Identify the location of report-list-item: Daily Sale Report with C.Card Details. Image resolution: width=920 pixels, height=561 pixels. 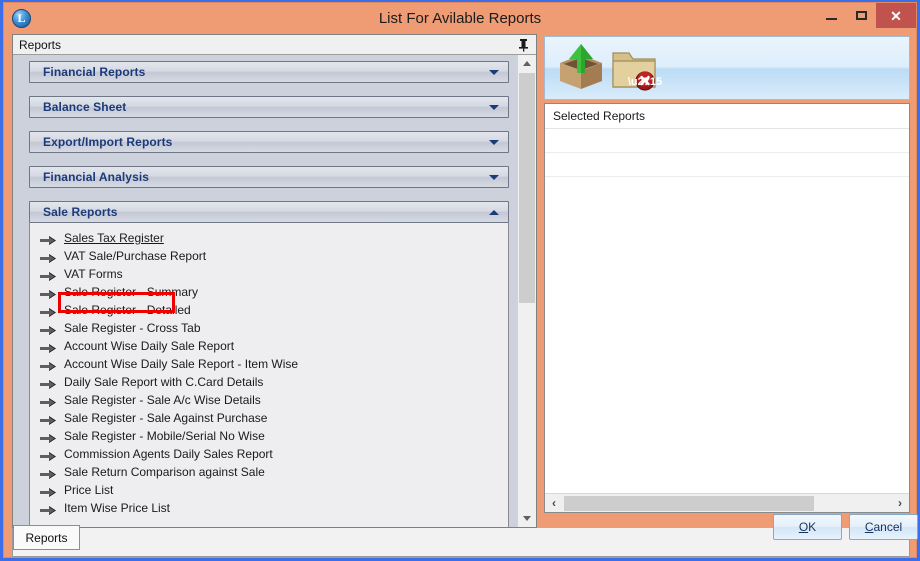
(269, 382).